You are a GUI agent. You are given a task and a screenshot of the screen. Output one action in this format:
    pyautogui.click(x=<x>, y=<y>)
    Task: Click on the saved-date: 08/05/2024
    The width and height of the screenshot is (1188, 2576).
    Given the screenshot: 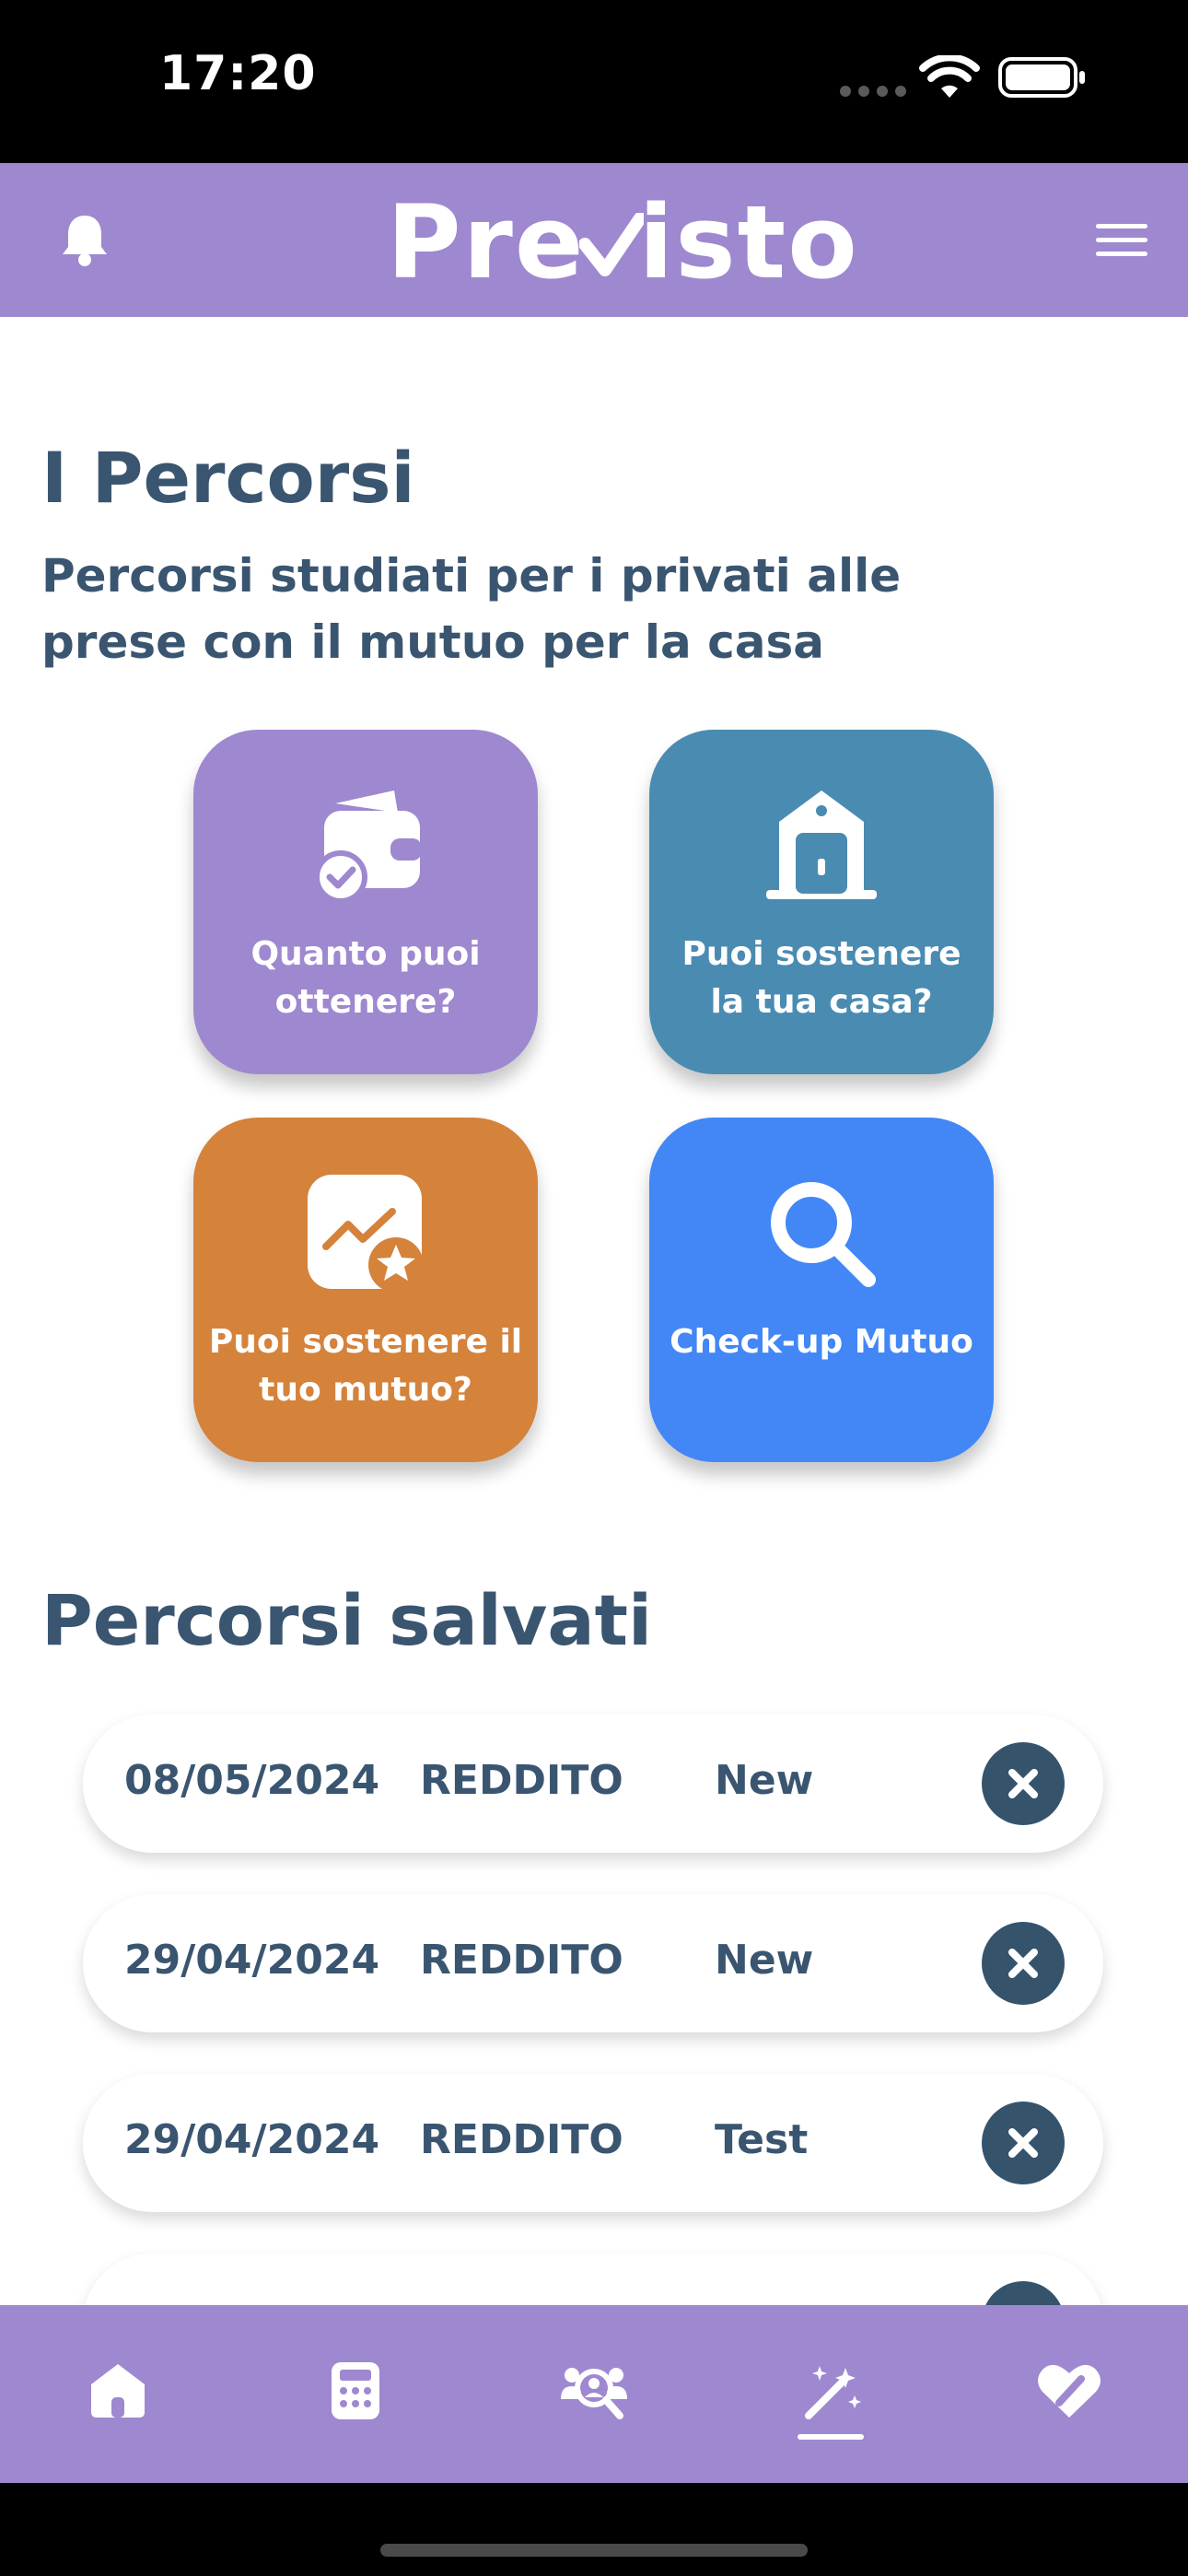 What is the action you would take?
    pyautogui.click(x=252, y=1780)
    